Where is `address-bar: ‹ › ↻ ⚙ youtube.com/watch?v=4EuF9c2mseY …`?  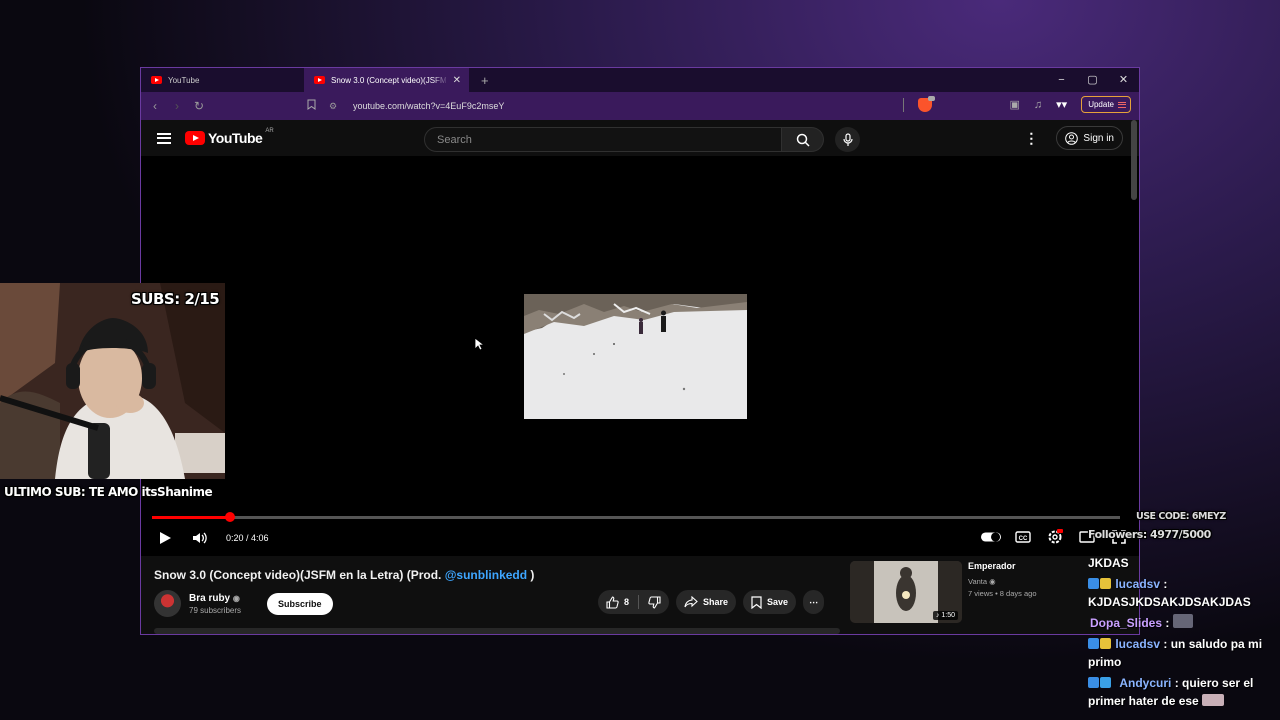
address-bar: ‹ › ↻ ⚙ youtube.com/watch?v=4EuF9c2mseY … is located at coordinates (640, 106).